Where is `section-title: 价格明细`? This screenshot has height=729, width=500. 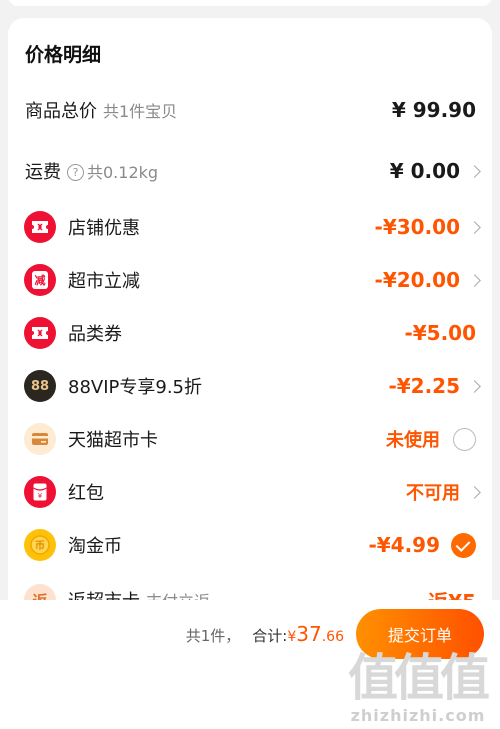
section-title: 价格明细 is located at coordinates (63, 55).